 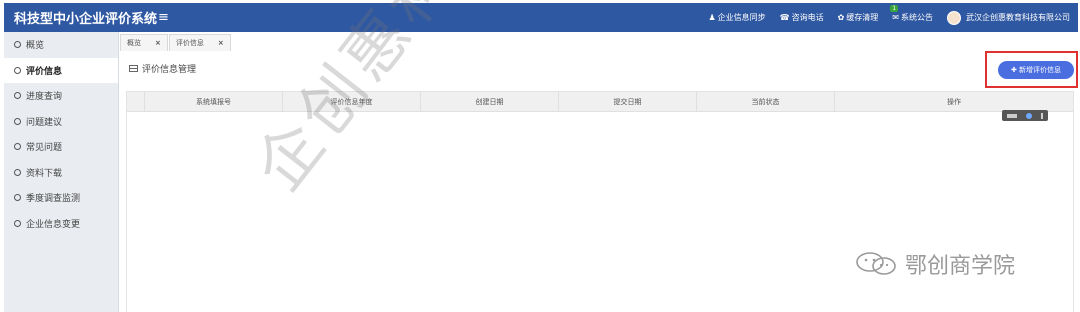 I want to click on user-icon: ♟, so click(x=712, y=17).